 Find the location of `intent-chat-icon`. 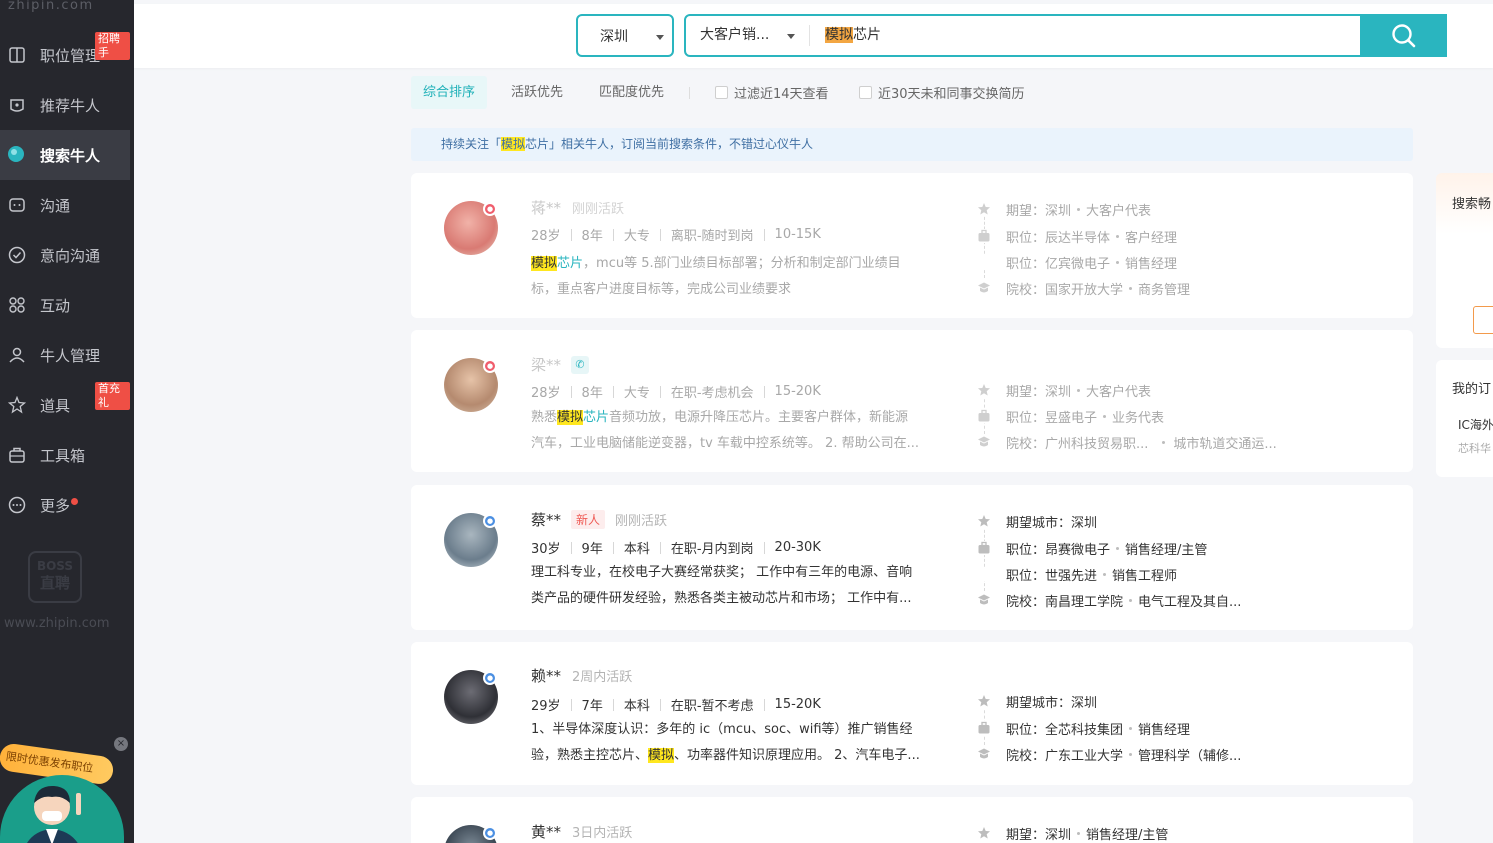

intent-chat-icon is located at coordinates (17, 255).